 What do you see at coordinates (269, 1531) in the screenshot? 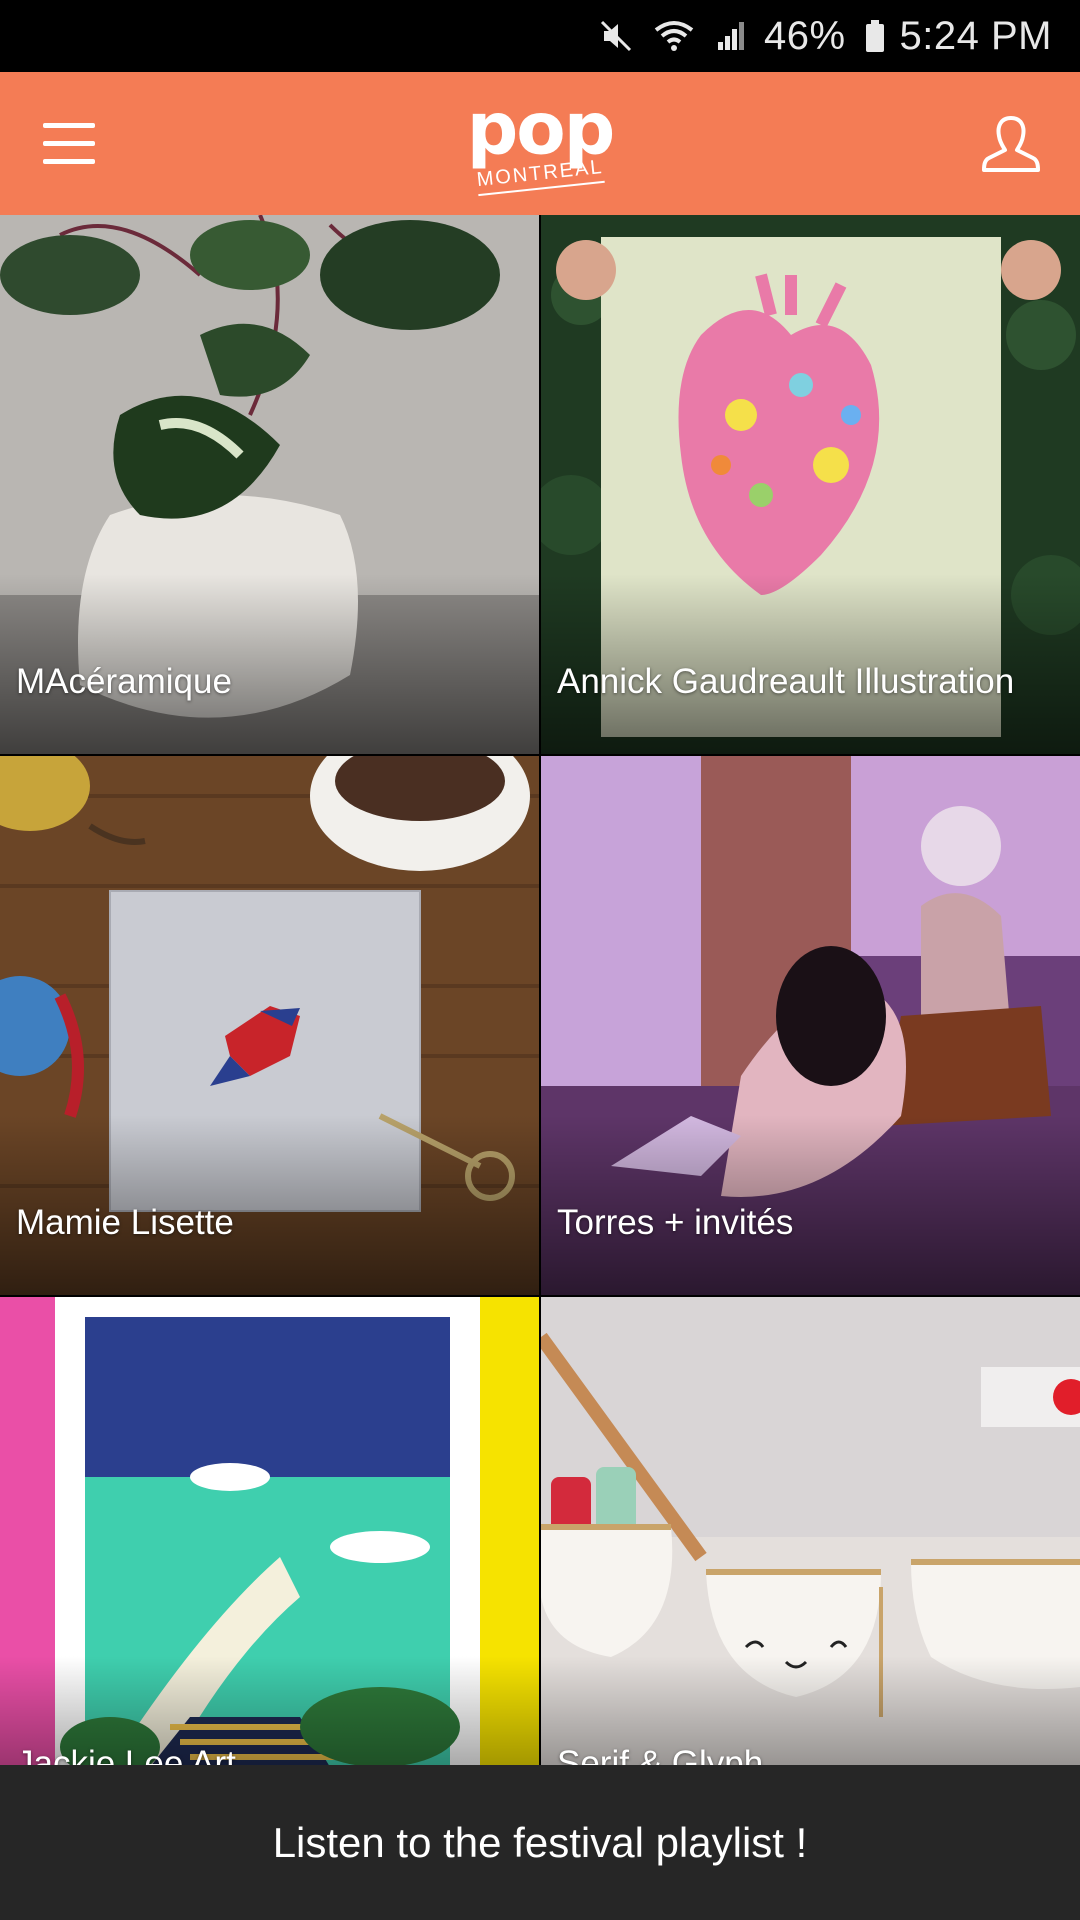
I see `tile-jackie-lee-art: Jackie Lee Art` at bounding box center [269, 1531].